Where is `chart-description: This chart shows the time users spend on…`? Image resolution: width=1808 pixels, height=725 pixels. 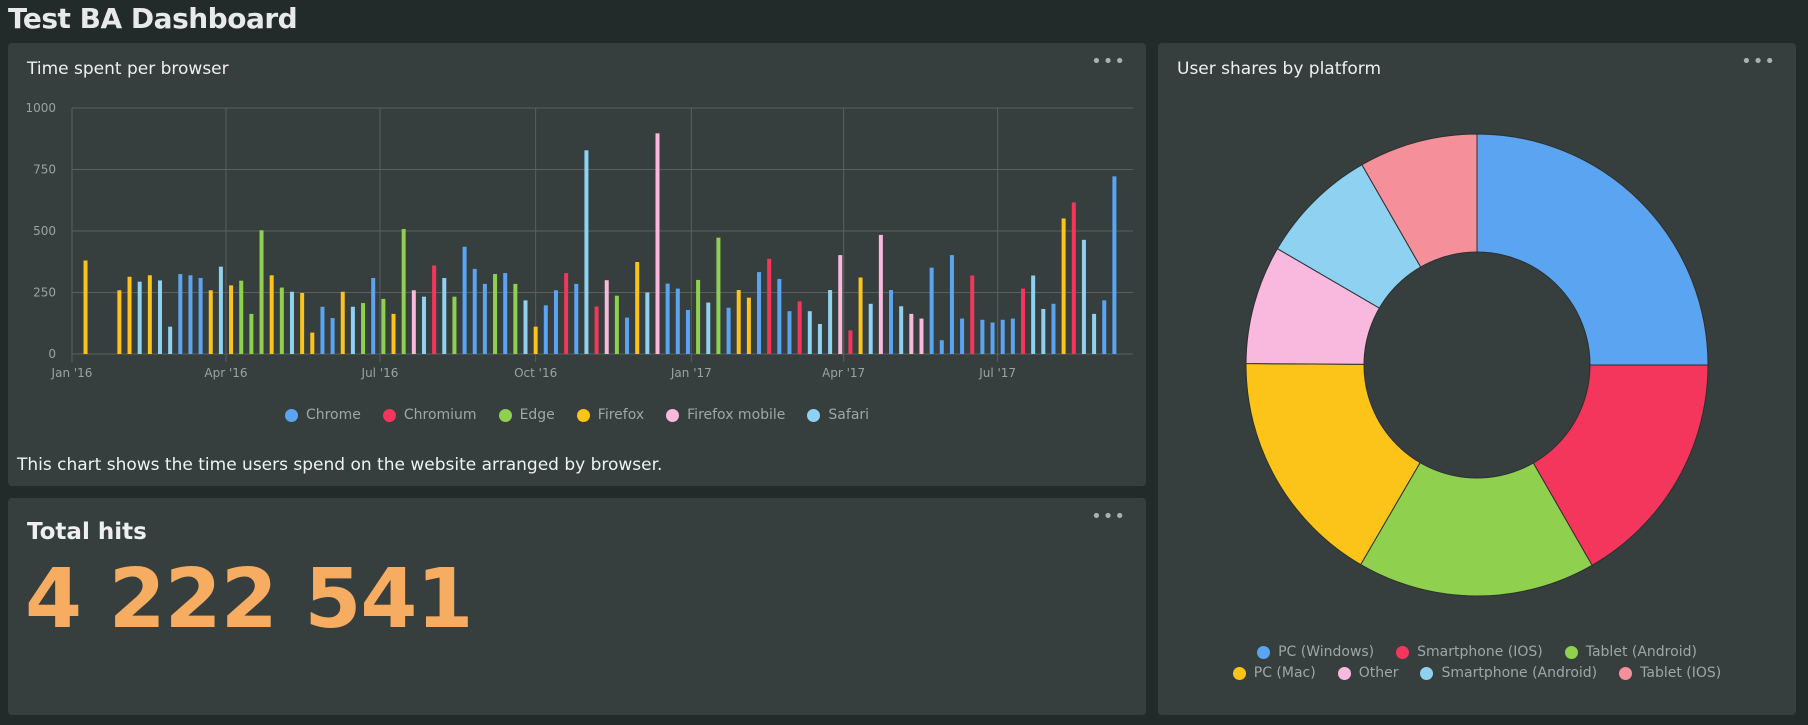 chart-description: This chart shows the time users spend on… is located at coordinates (340, 465).